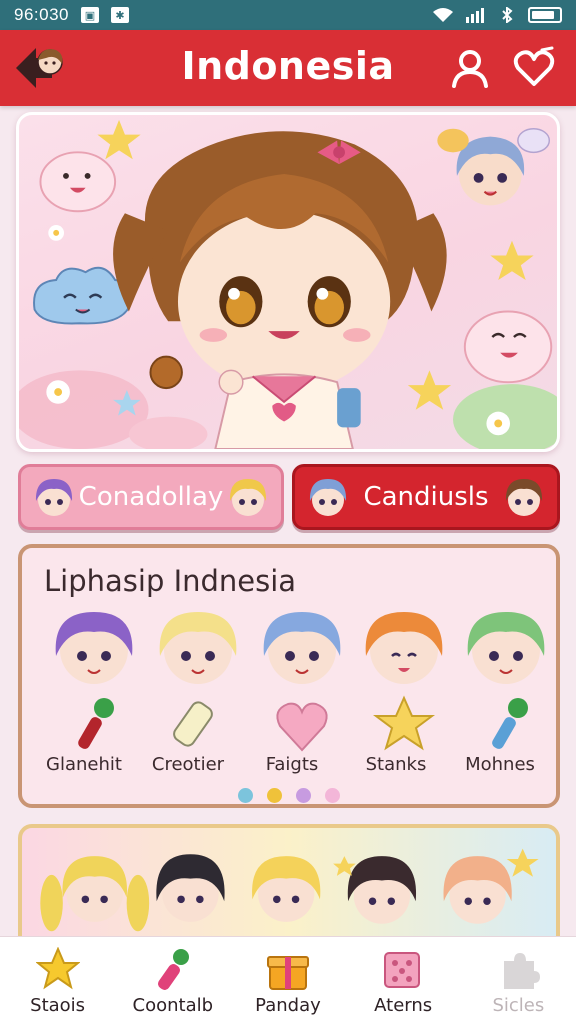  I want to click on item-label-faigts: Faigts, so click(292, 764).